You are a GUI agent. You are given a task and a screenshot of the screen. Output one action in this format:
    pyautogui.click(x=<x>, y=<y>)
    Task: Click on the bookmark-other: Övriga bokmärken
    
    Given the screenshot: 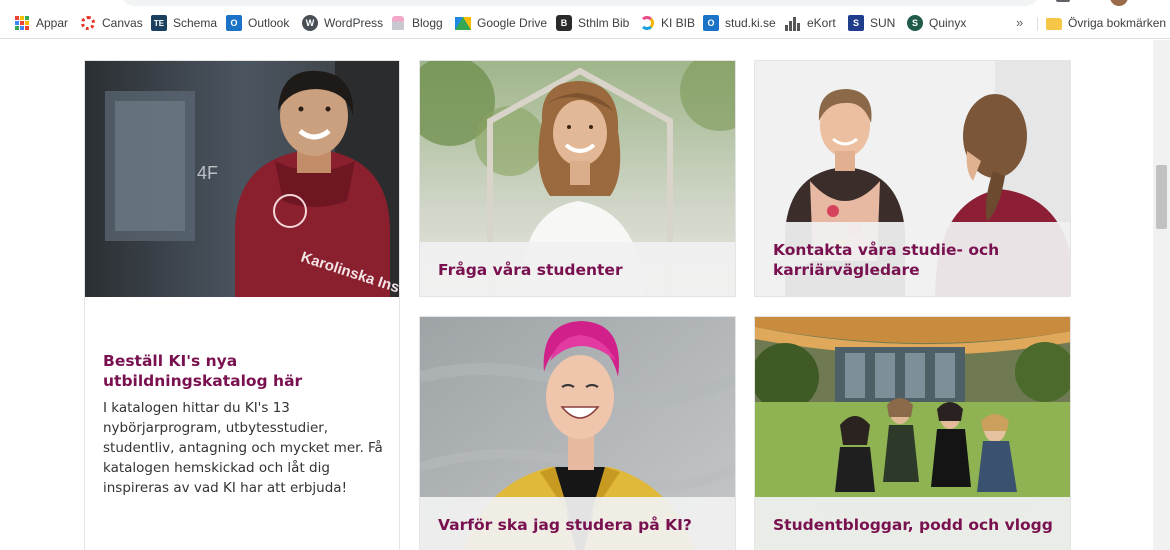 What is the action you would take?
    pyautogui.click(x=1106, y=23)
    